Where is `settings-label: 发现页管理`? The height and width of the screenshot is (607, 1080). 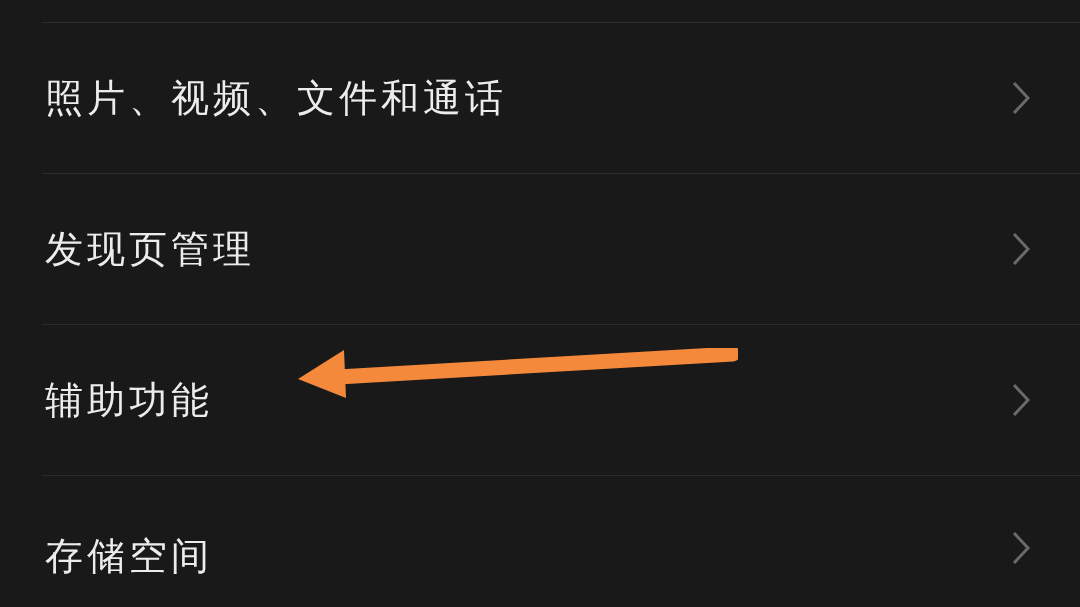
settings-label: 发现页管理 is located at coordinates (150, 249).